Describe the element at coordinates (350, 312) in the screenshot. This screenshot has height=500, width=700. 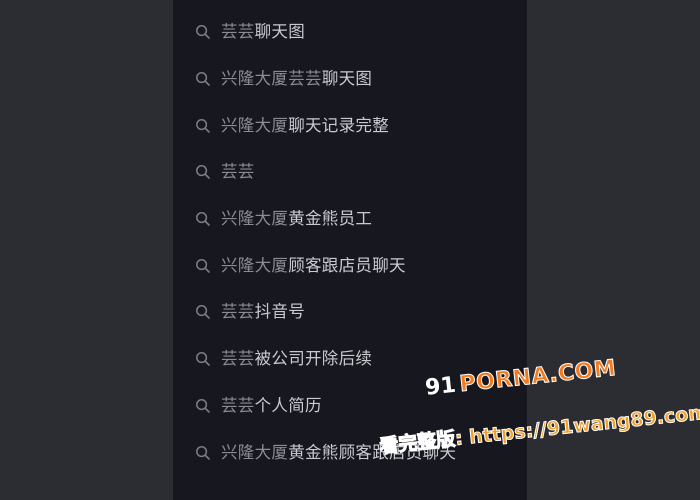
I see `suggestion-item: 芸芸抖音号` at that location.